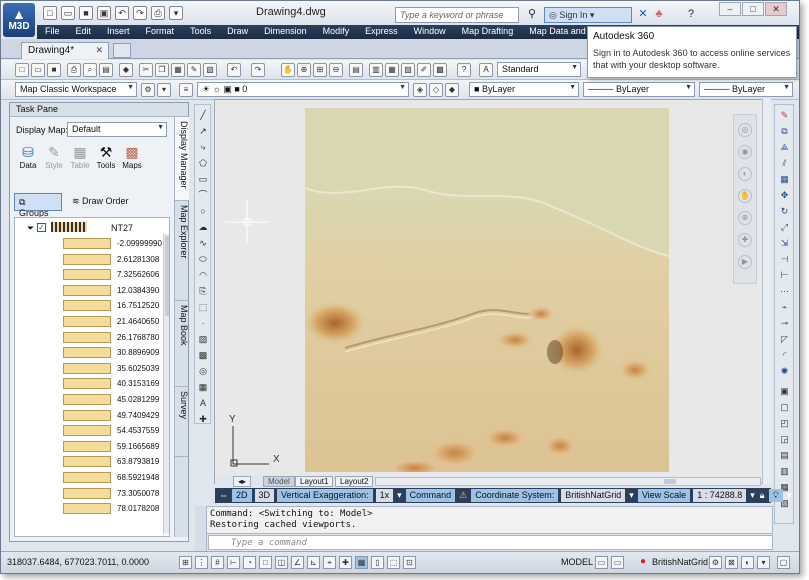 This screenshot has width=809, height=580. What do you see at coordinates (203, 195) in the screenshot?
I see `arc-icon: ⌒` at bounding box center [203, 195].